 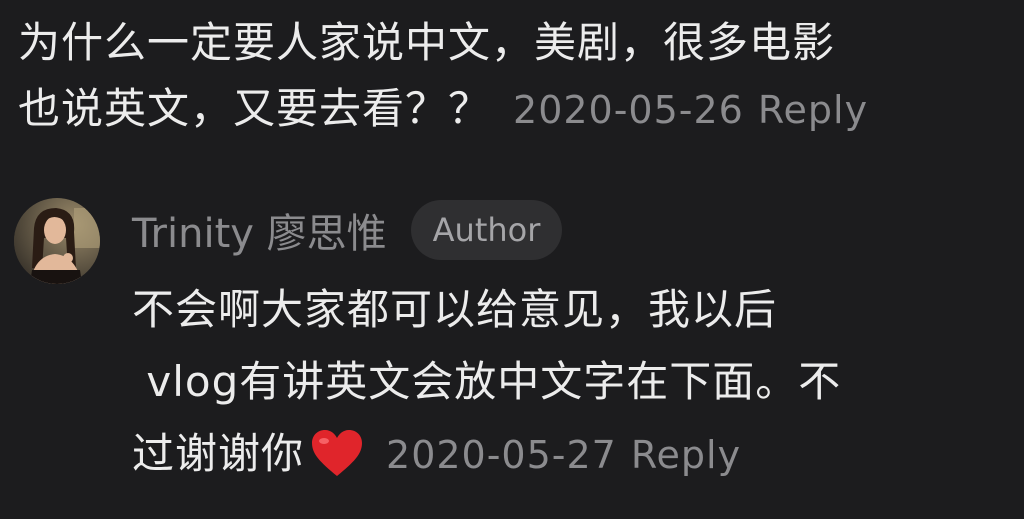 I want to click on comment-line-2: 也说英文，又要去看？？ 2020-05-26 Reply, so click(x=508, y=109).